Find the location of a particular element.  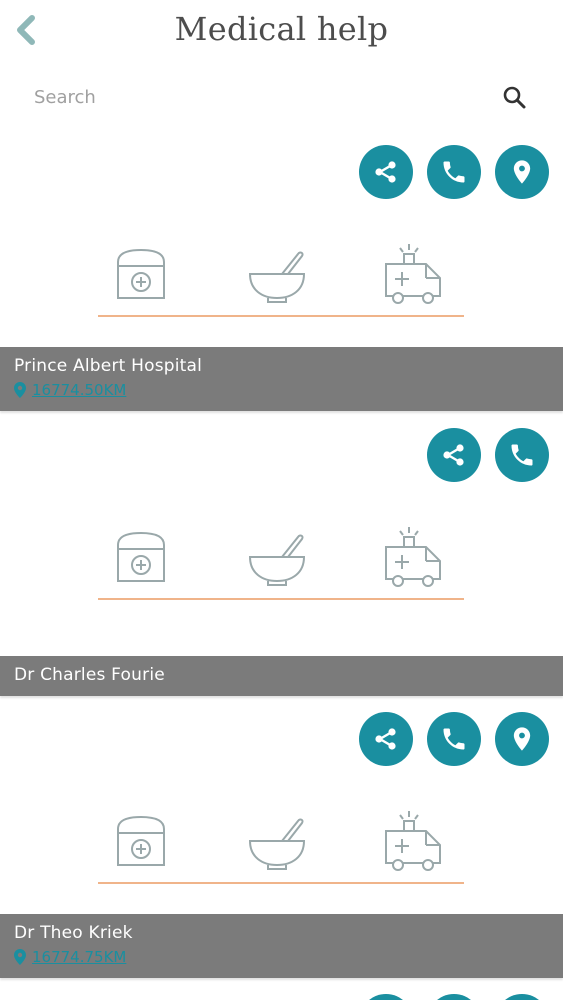

provider-name: Dr Theo Kriek is located at coordinates (73, 933).